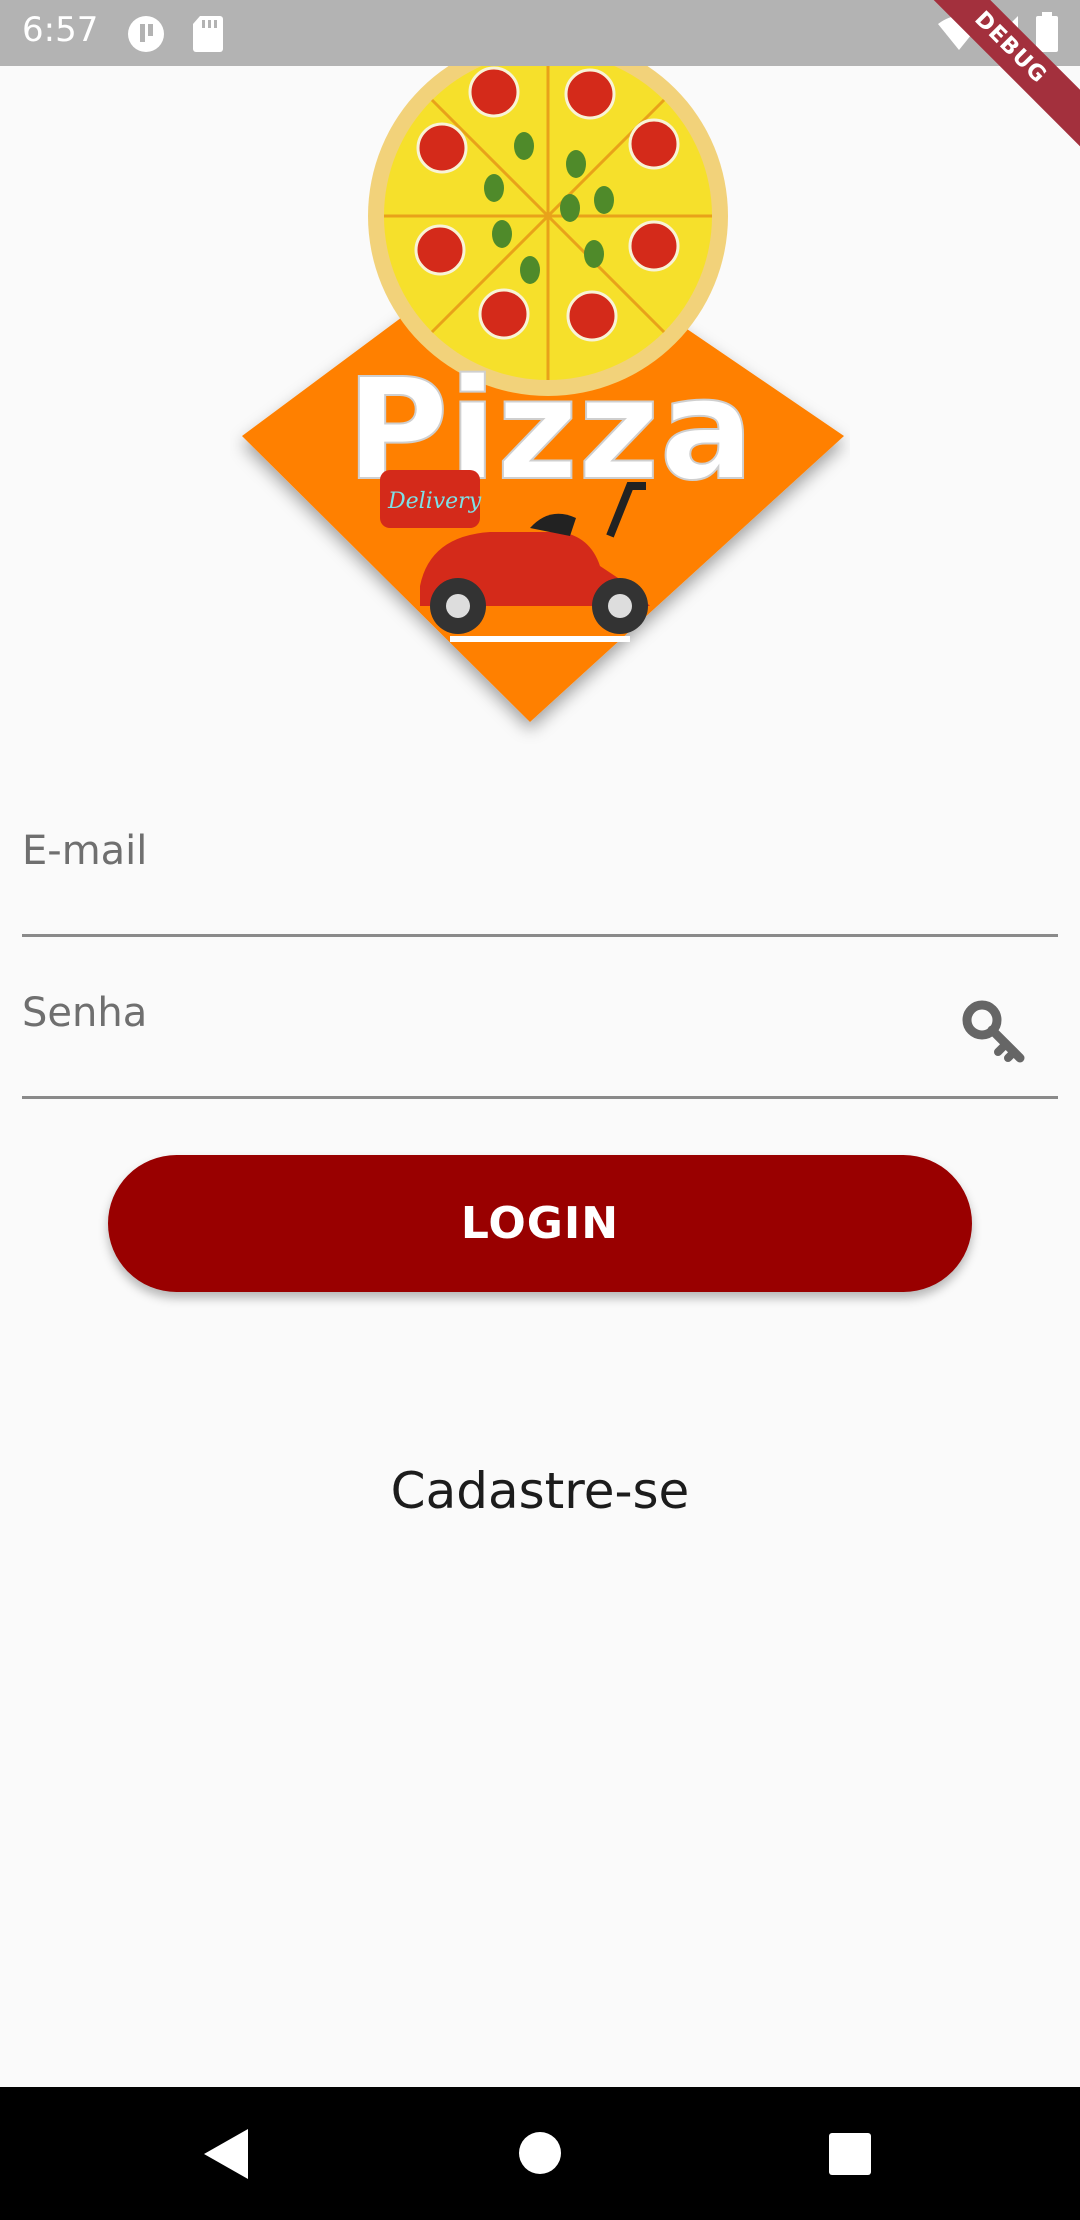 This screenshot has width=1080, height=2220. Describe the element at coordinates (226, 2156) in the screenshot. I see `back-icon` at that location.